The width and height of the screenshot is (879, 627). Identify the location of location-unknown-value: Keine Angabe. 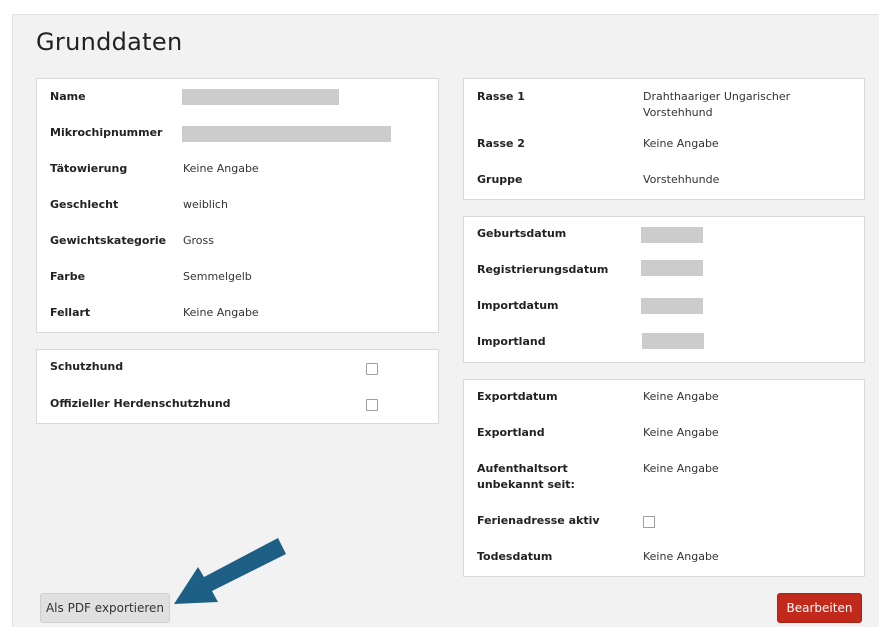
(681, 468).